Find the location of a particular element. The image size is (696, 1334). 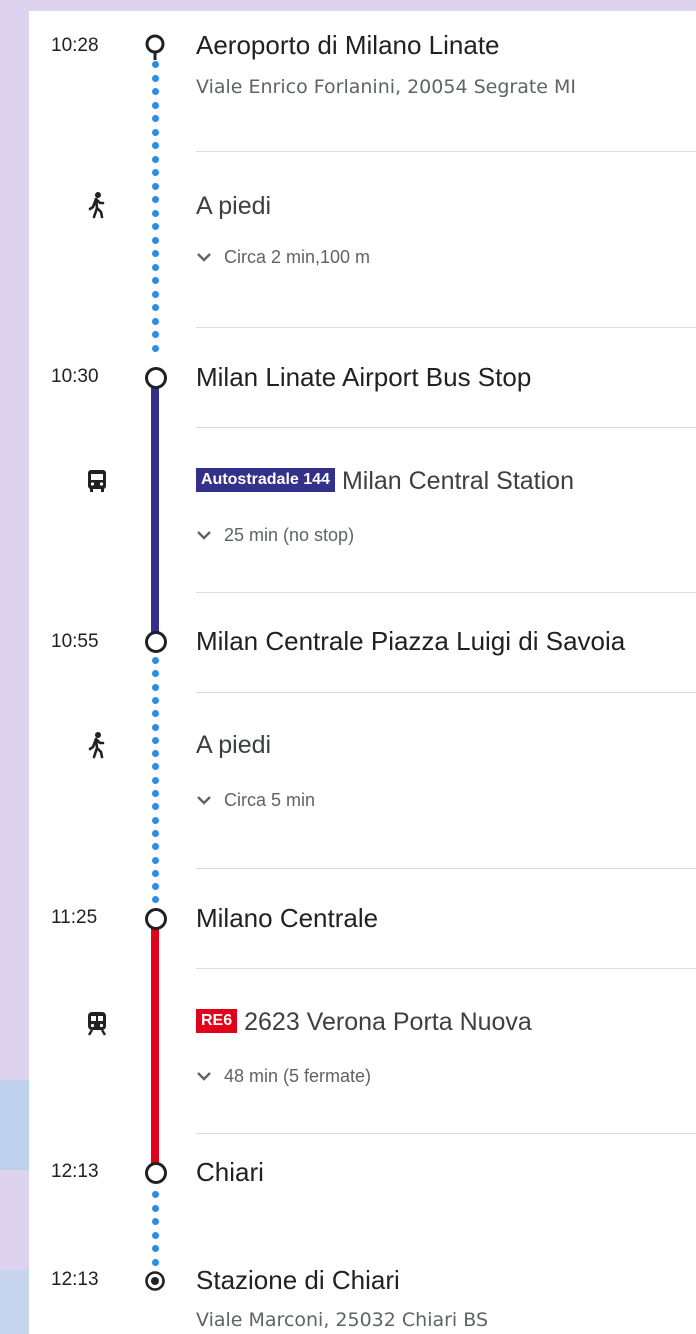

stop-name: Milan Centrale Piazza Luigi di Savoia is located at coordinates (410, 641).